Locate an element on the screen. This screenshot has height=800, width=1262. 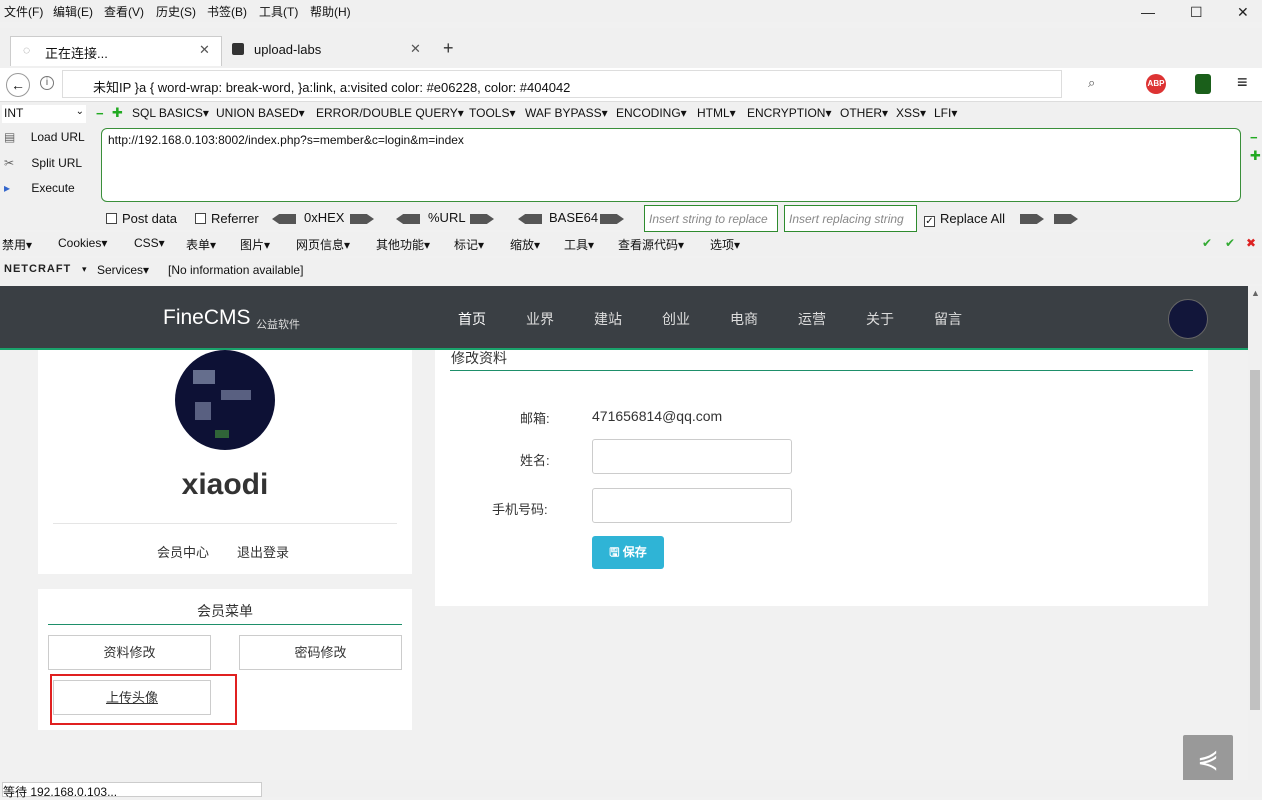
menu-sql-basics: SQL BASICS▾ is located at coordinates (170, 113).